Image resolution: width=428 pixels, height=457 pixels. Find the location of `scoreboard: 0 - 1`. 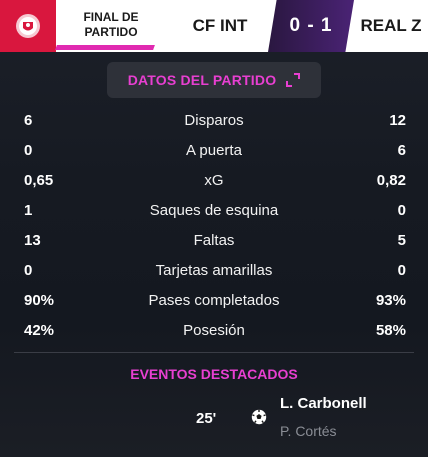

scoreboard: 0 - 1 is located at coordinates (311, 26).